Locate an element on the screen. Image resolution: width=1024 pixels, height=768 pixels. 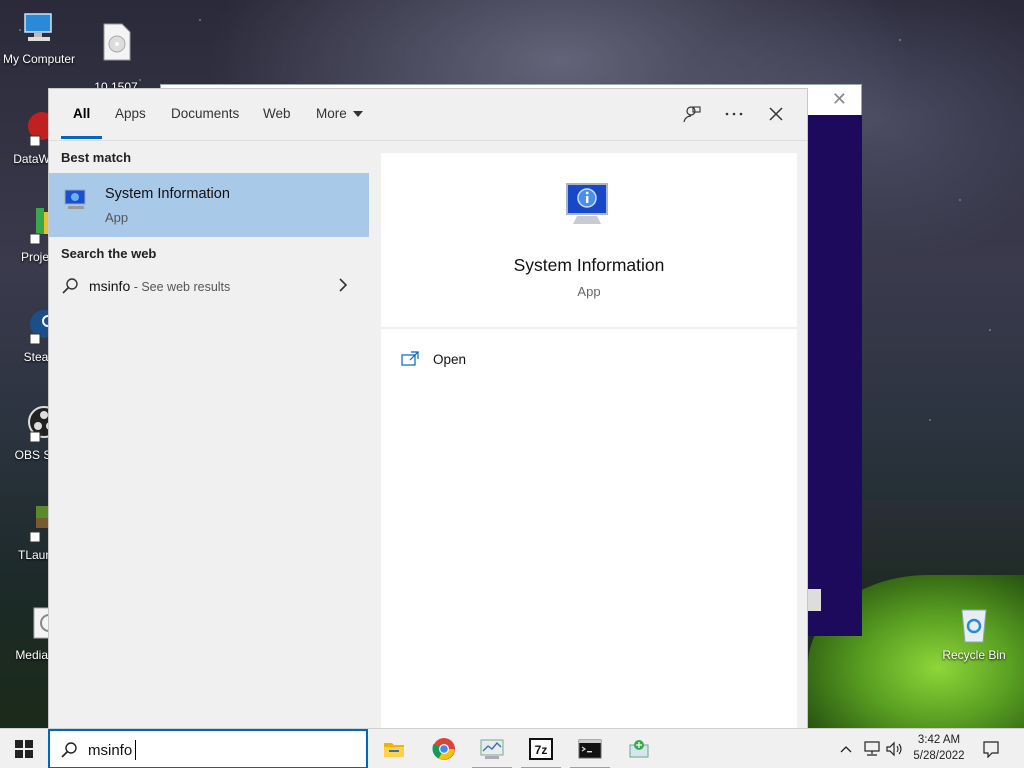
chevron-up-icon is located at coordinates (846, 749).